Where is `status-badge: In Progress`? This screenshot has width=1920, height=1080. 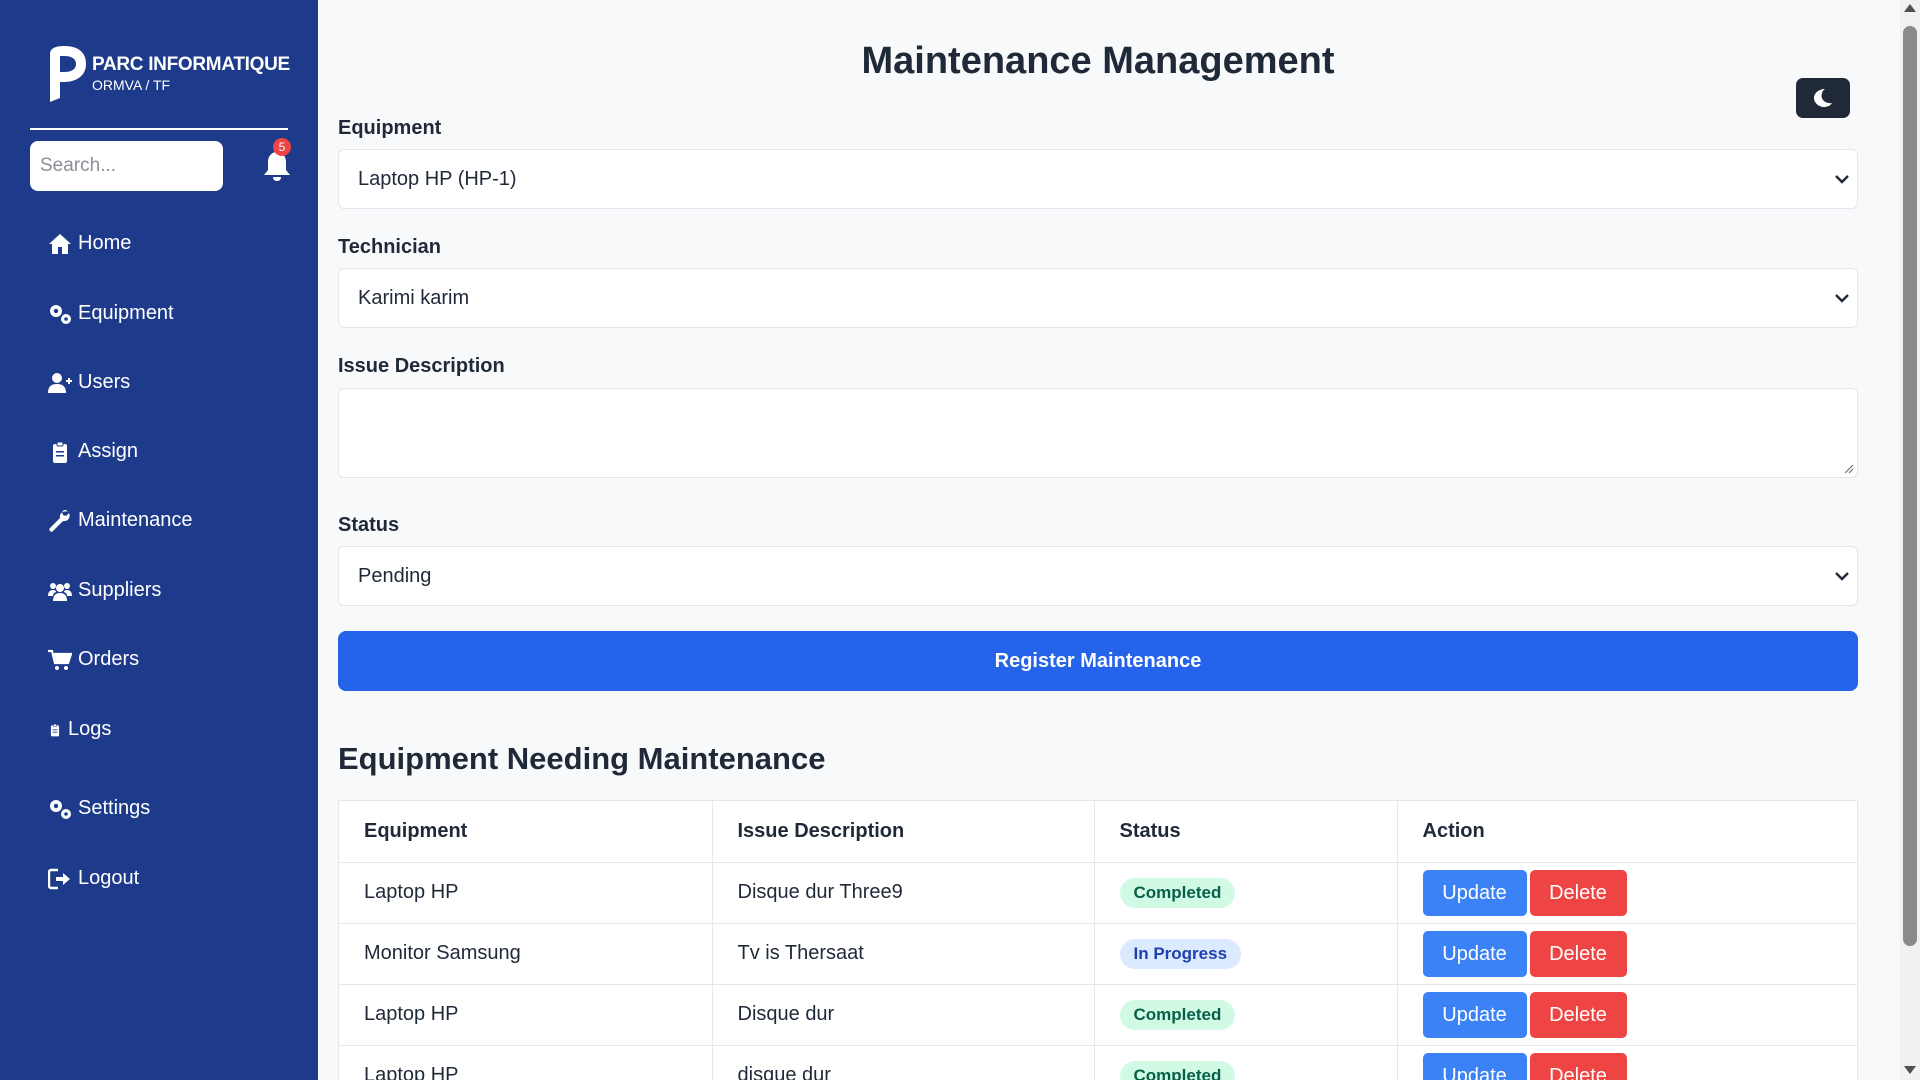 status-badge: In Progress is located at coordinates (1180, 953).